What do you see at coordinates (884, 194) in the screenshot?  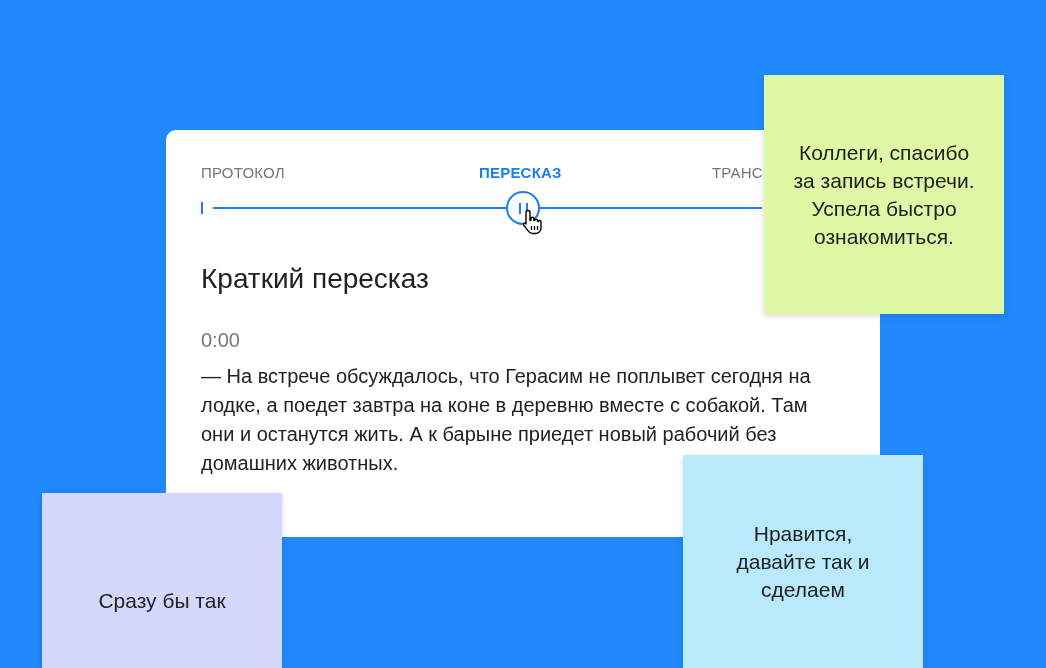 I see `note-text: Коллеги, спасибо за запись встречи. Успела быстро ознакомиться.` at bounding box center [884, 194].